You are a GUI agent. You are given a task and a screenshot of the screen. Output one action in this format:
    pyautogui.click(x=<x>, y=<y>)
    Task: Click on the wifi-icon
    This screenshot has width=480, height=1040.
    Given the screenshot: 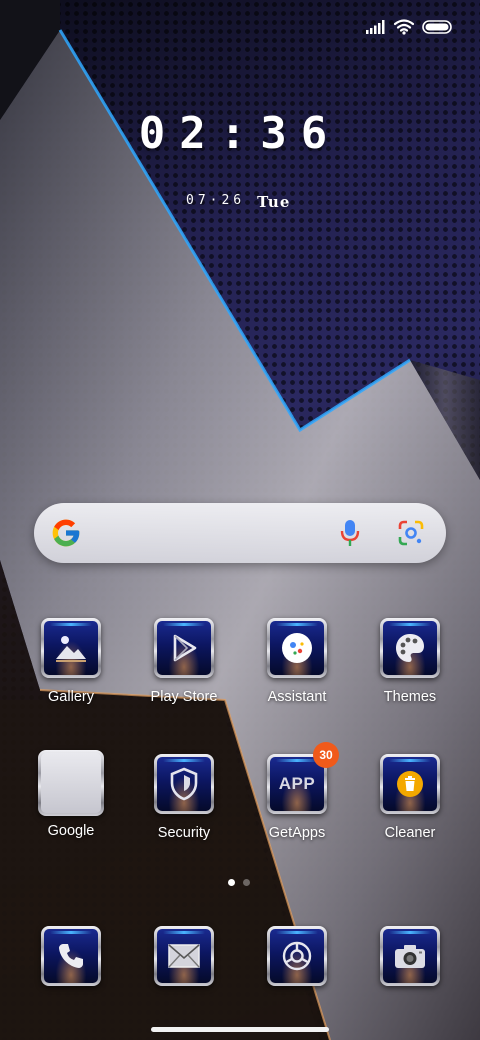 What is the action you would take?
    pyautogui.click(x=404, y=27)
    